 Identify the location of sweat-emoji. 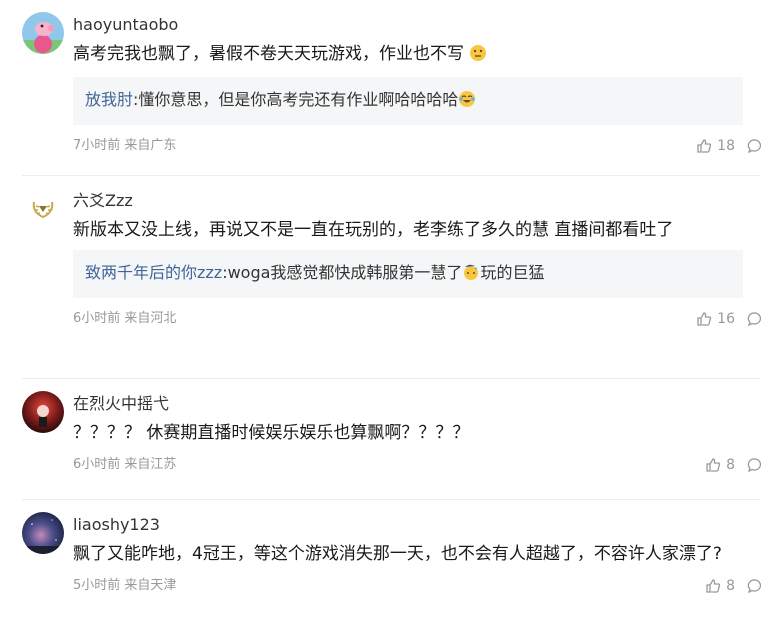
(471, 275).